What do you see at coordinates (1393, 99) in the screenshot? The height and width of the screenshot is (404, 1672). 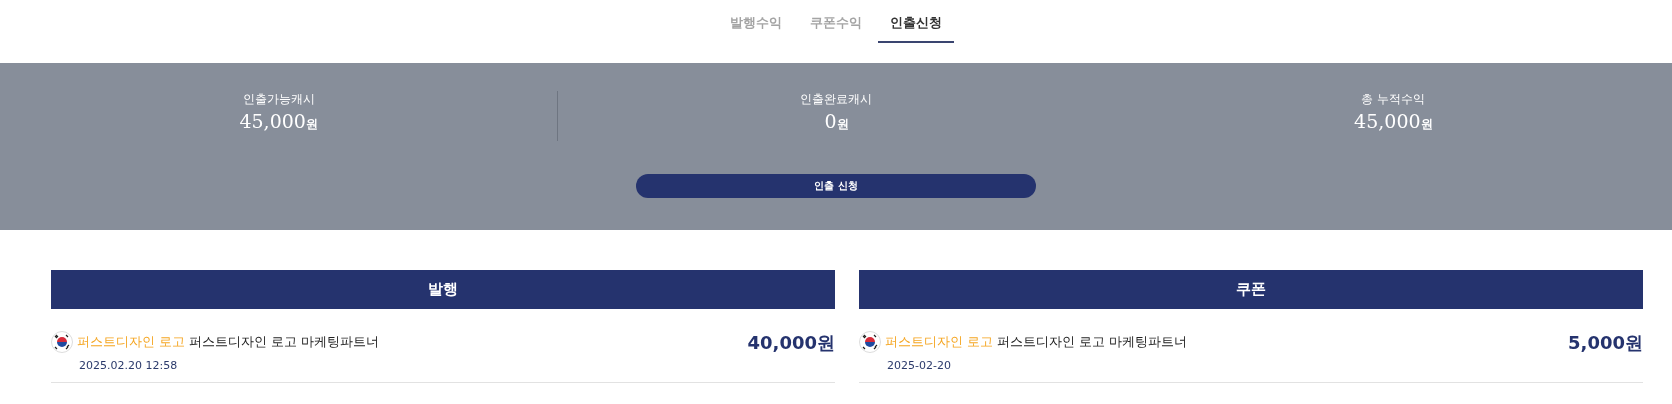 I see `stat-label: 총 누적수익` at bounding box center [1393, 99].